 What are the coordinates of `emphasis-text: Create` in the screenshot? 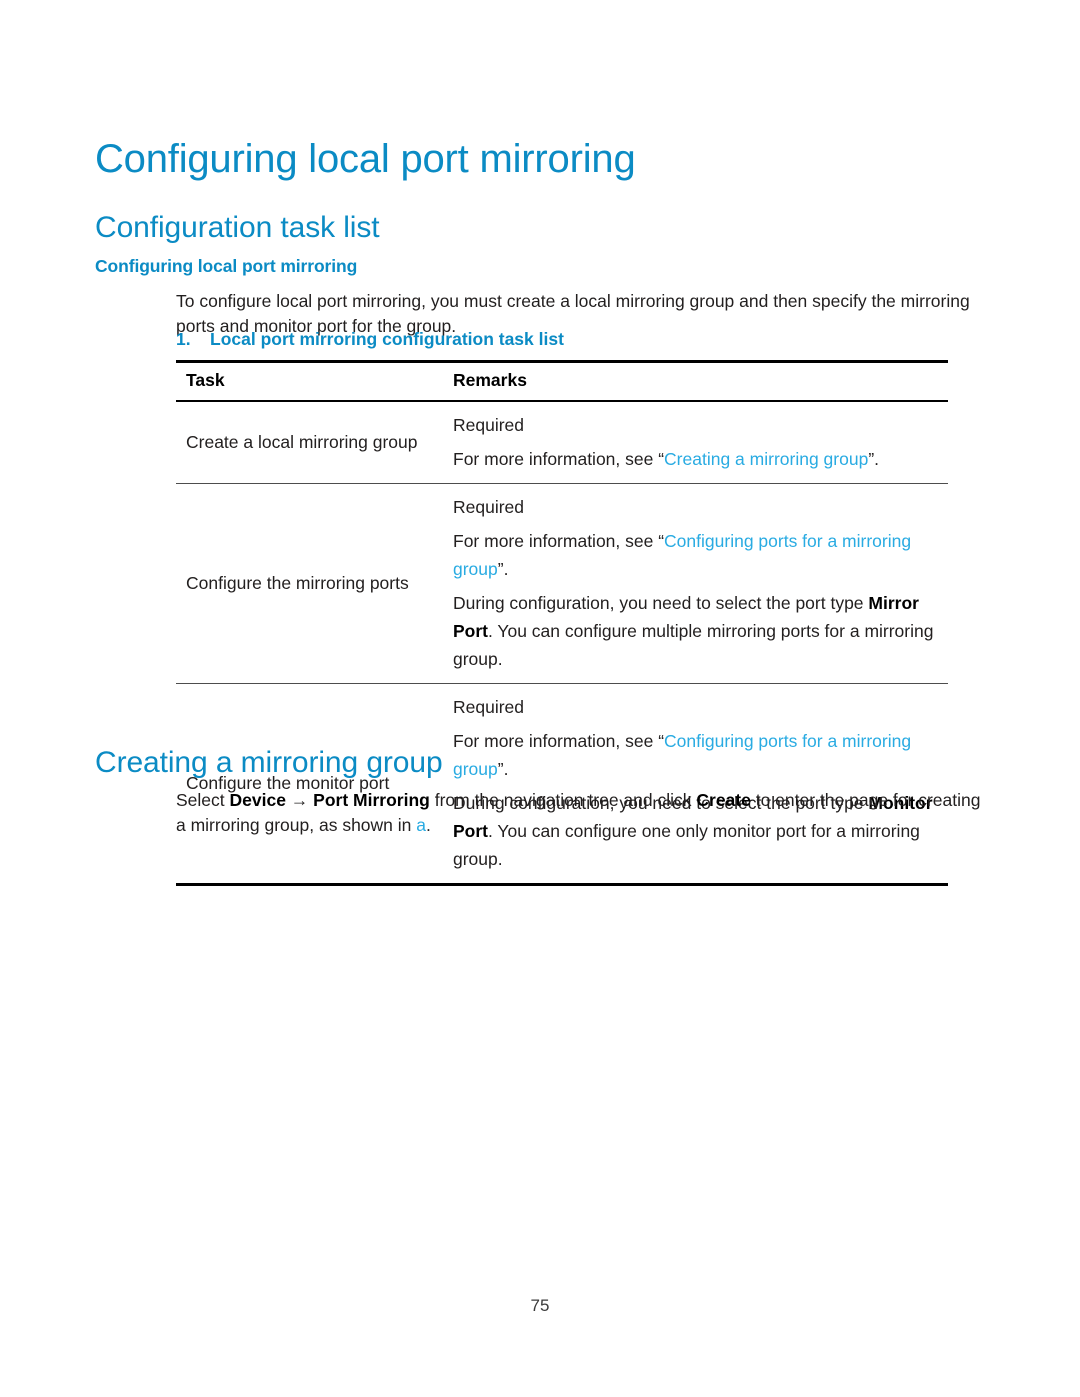 It's located at (723, 799).